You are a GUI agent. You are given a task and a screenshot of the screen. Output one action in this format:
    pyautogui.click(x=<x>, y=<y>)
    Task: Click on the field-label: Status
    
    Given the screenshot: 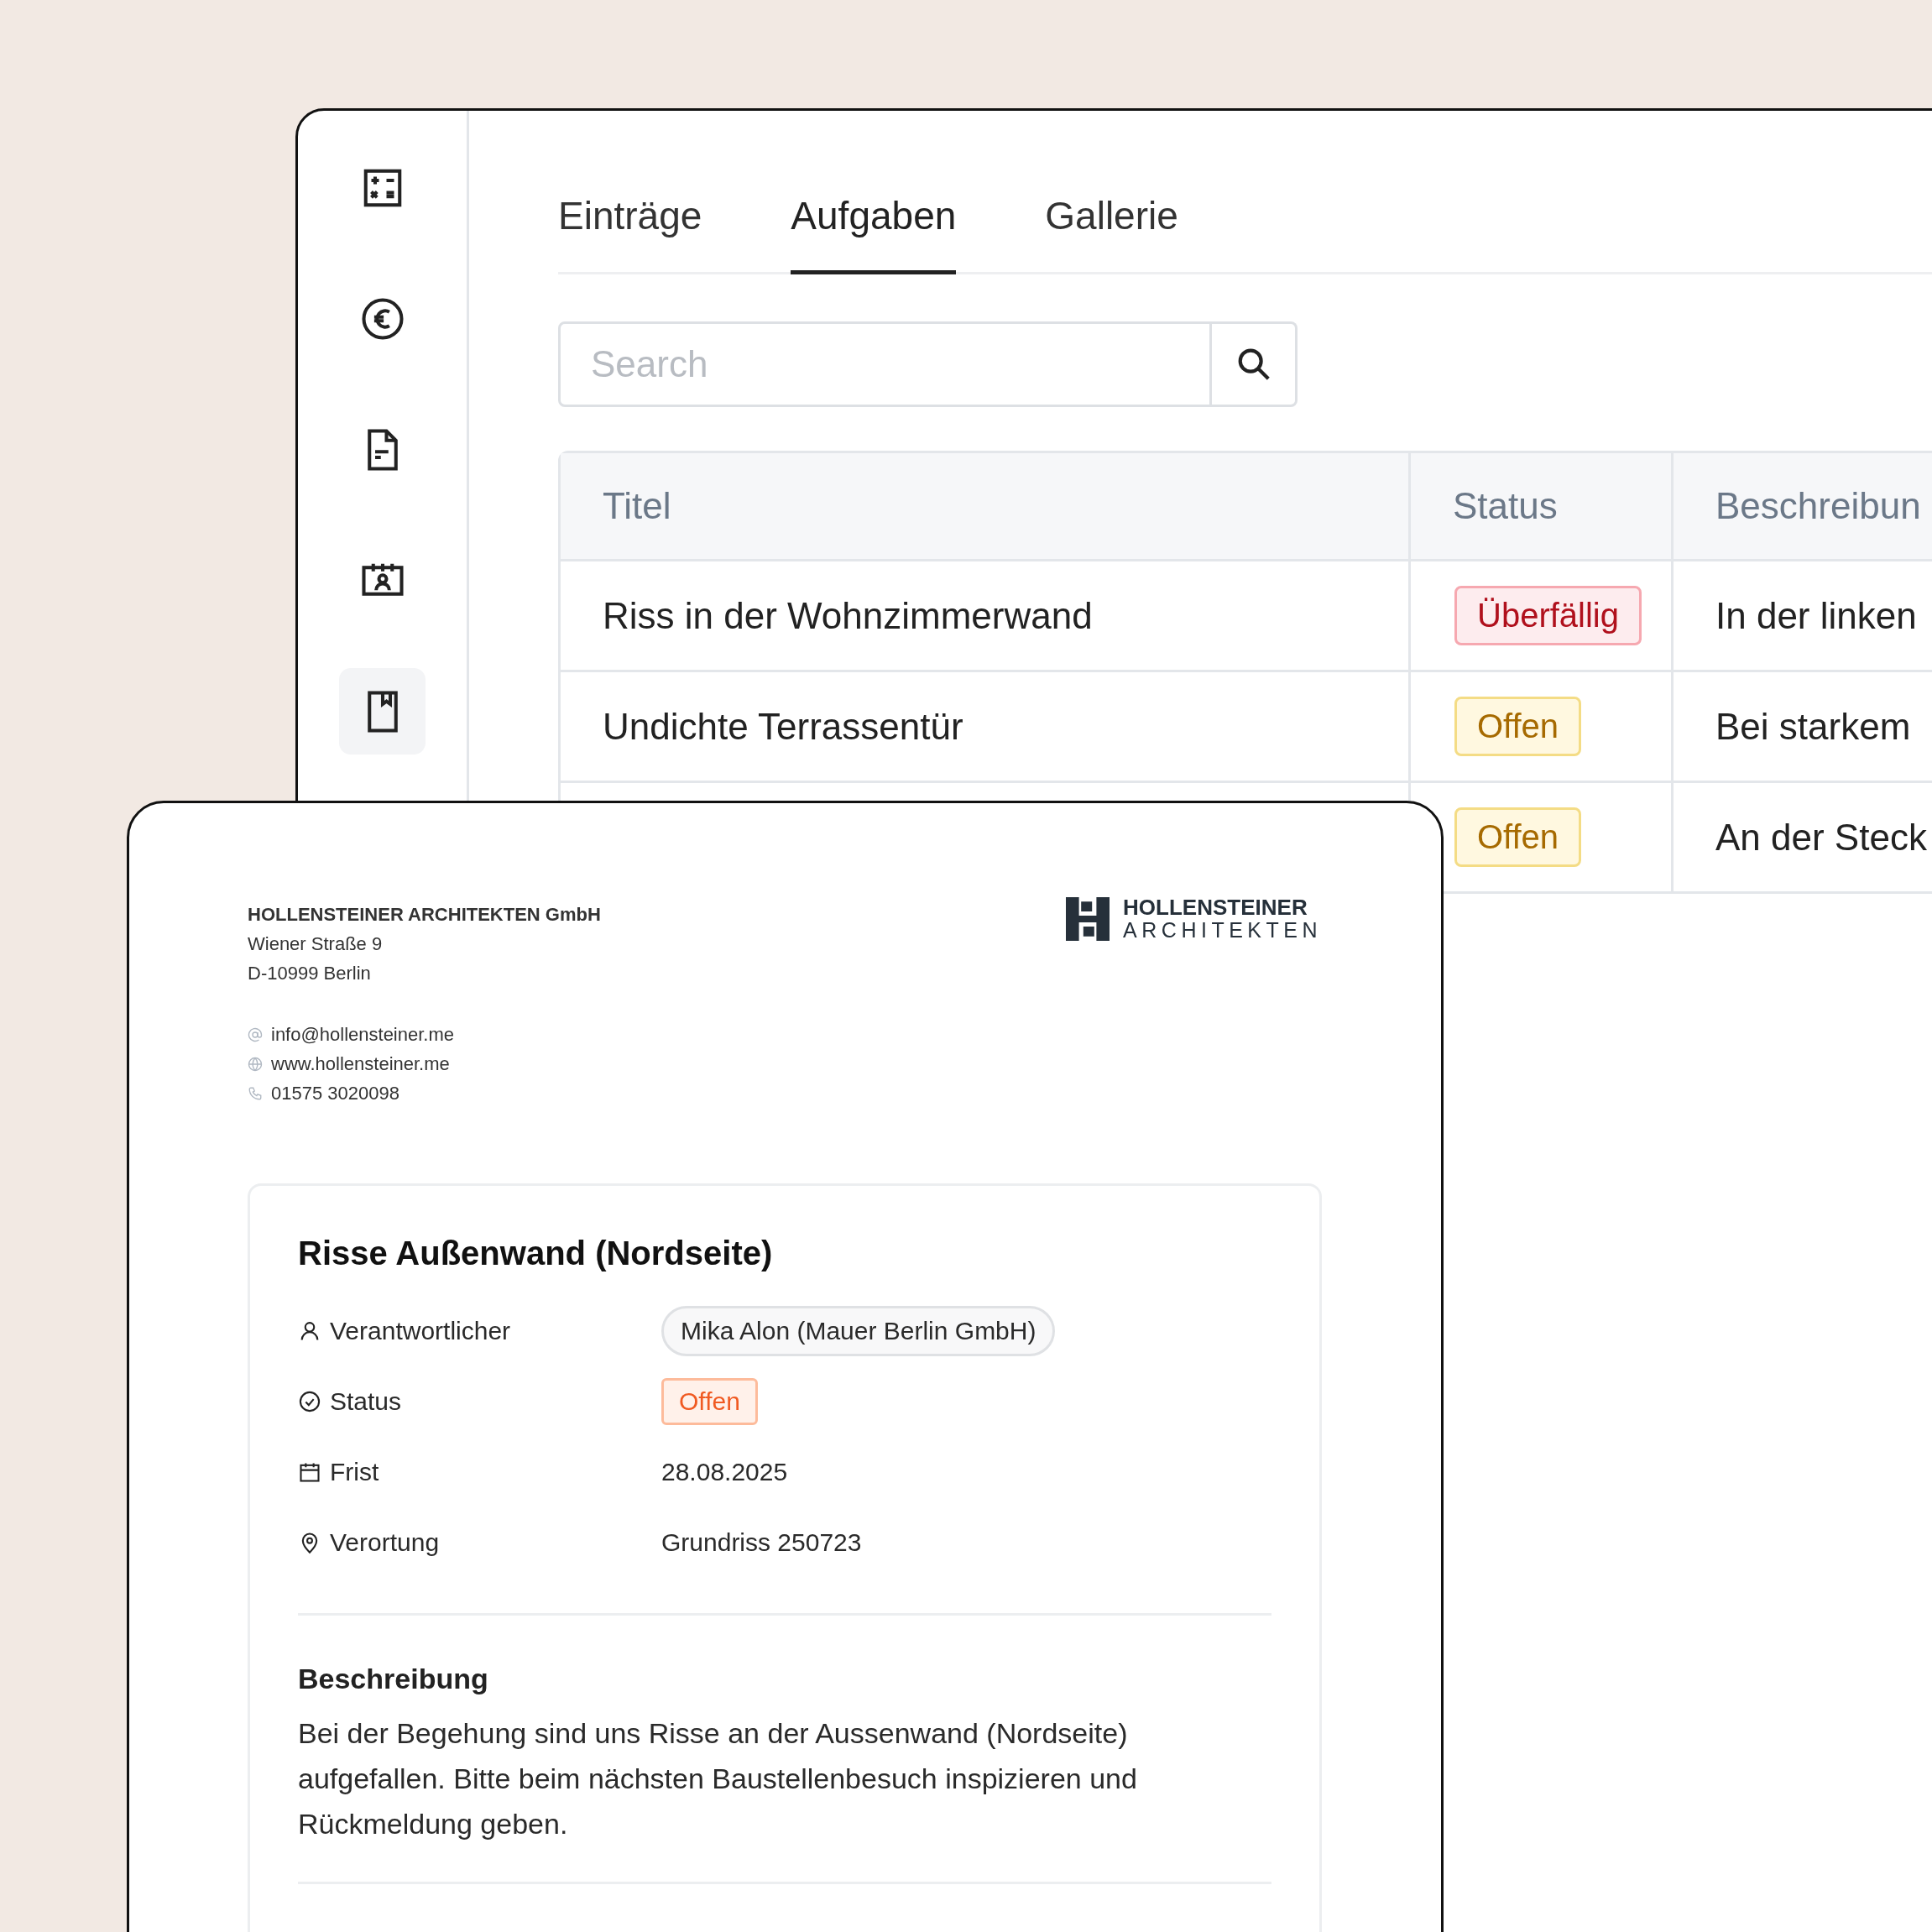 What is the action you would take?
    pyautogui.click(x=366, y=1401)
    